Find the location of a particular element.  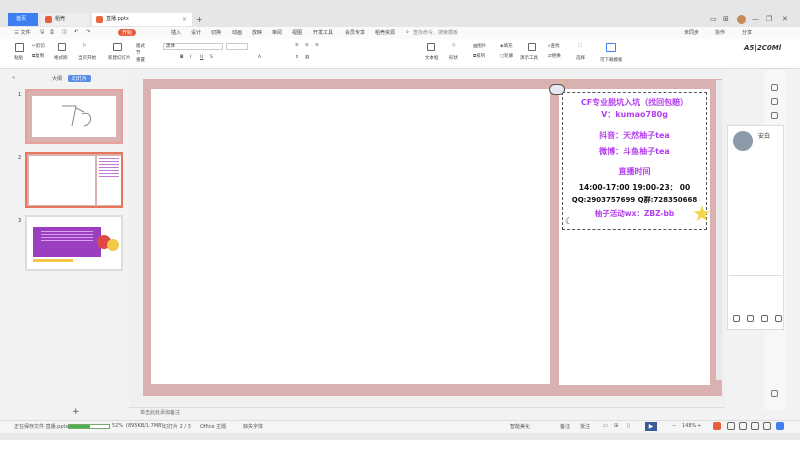

smart-beautify-button: 智能美化 is located at coordinates (520, 426).